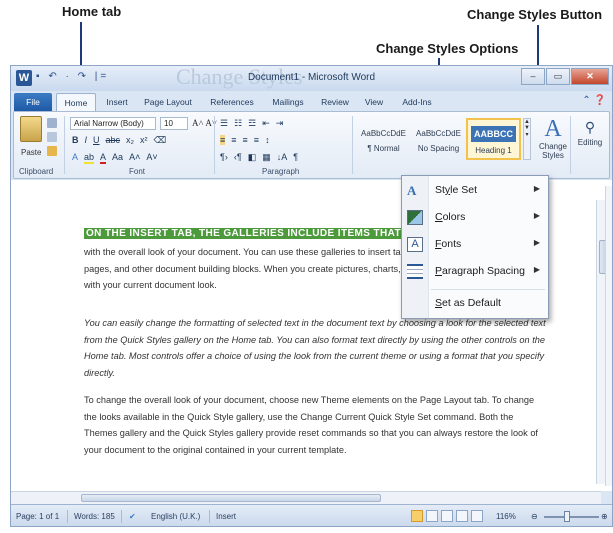 The height and width of the screenshot is (533, 613). I want to click on strikethrough-icon: abc, so click(113, 140).